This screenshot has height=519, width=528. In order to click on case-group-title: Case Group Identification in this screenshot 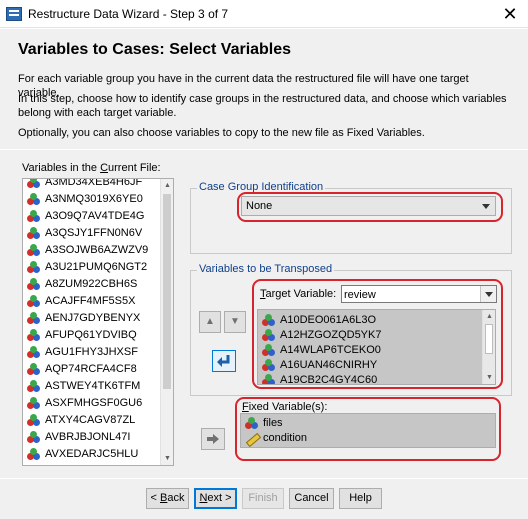, I will do `click(261, 187)`.